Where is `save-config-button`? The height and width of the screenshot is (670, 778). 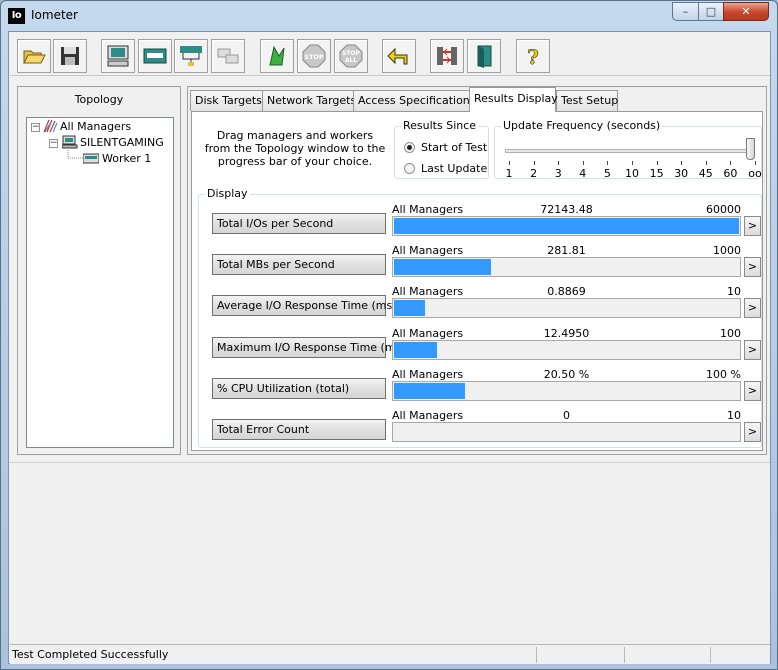 save-config-button is located at coordinates (70, 56).